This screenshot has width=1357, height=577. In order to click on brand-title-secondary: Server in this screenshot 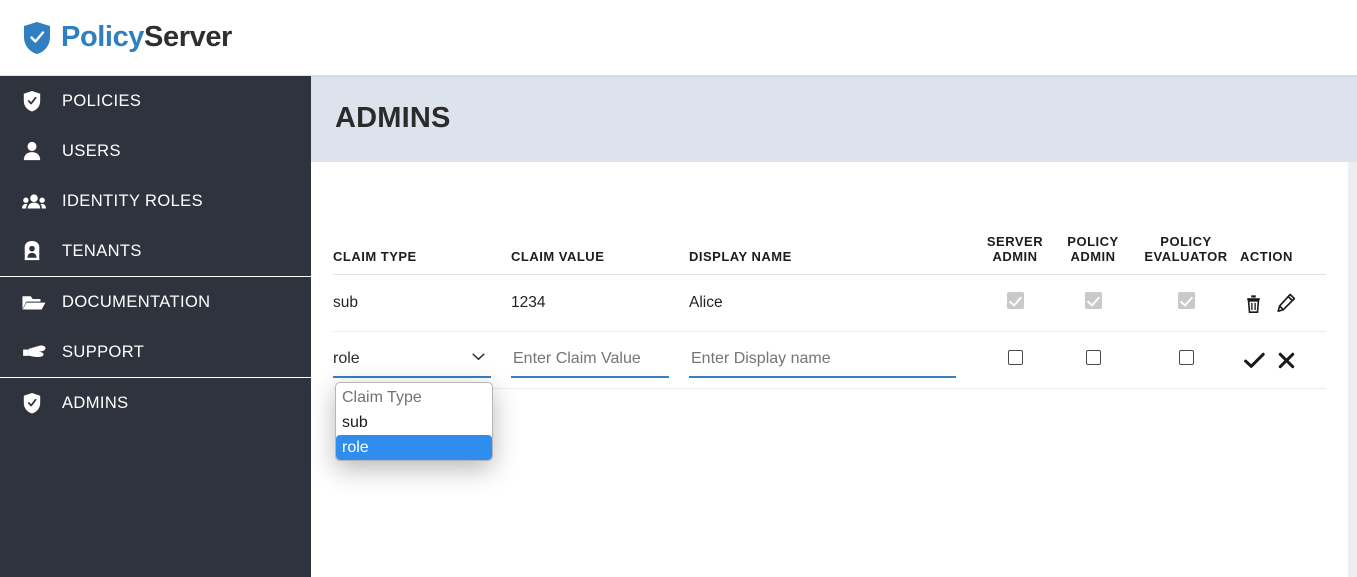, I will do `click(188, 37)`.